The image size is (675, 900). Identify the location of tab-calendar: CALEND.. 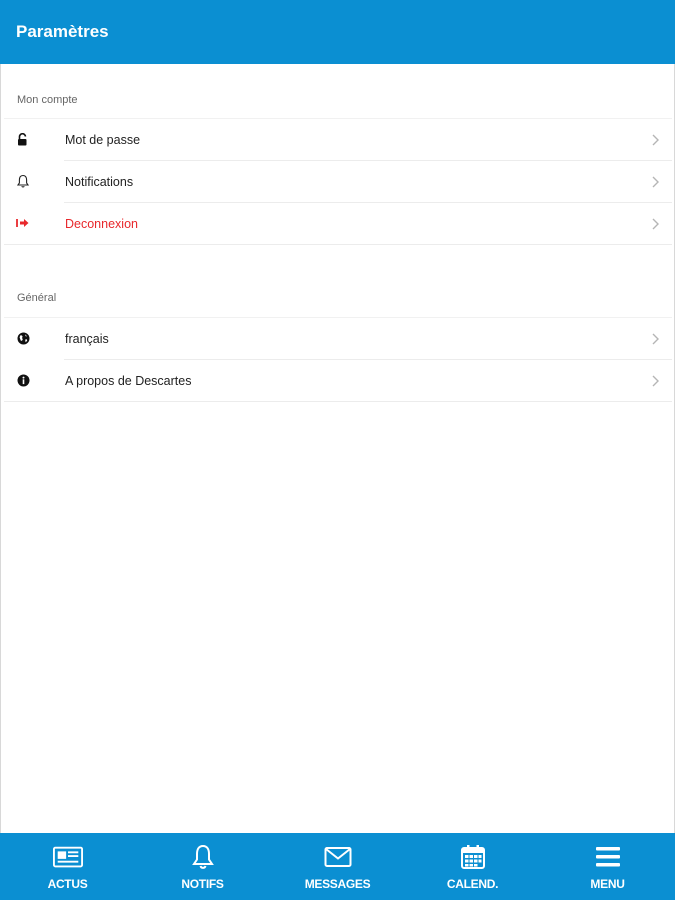
(472, 866).